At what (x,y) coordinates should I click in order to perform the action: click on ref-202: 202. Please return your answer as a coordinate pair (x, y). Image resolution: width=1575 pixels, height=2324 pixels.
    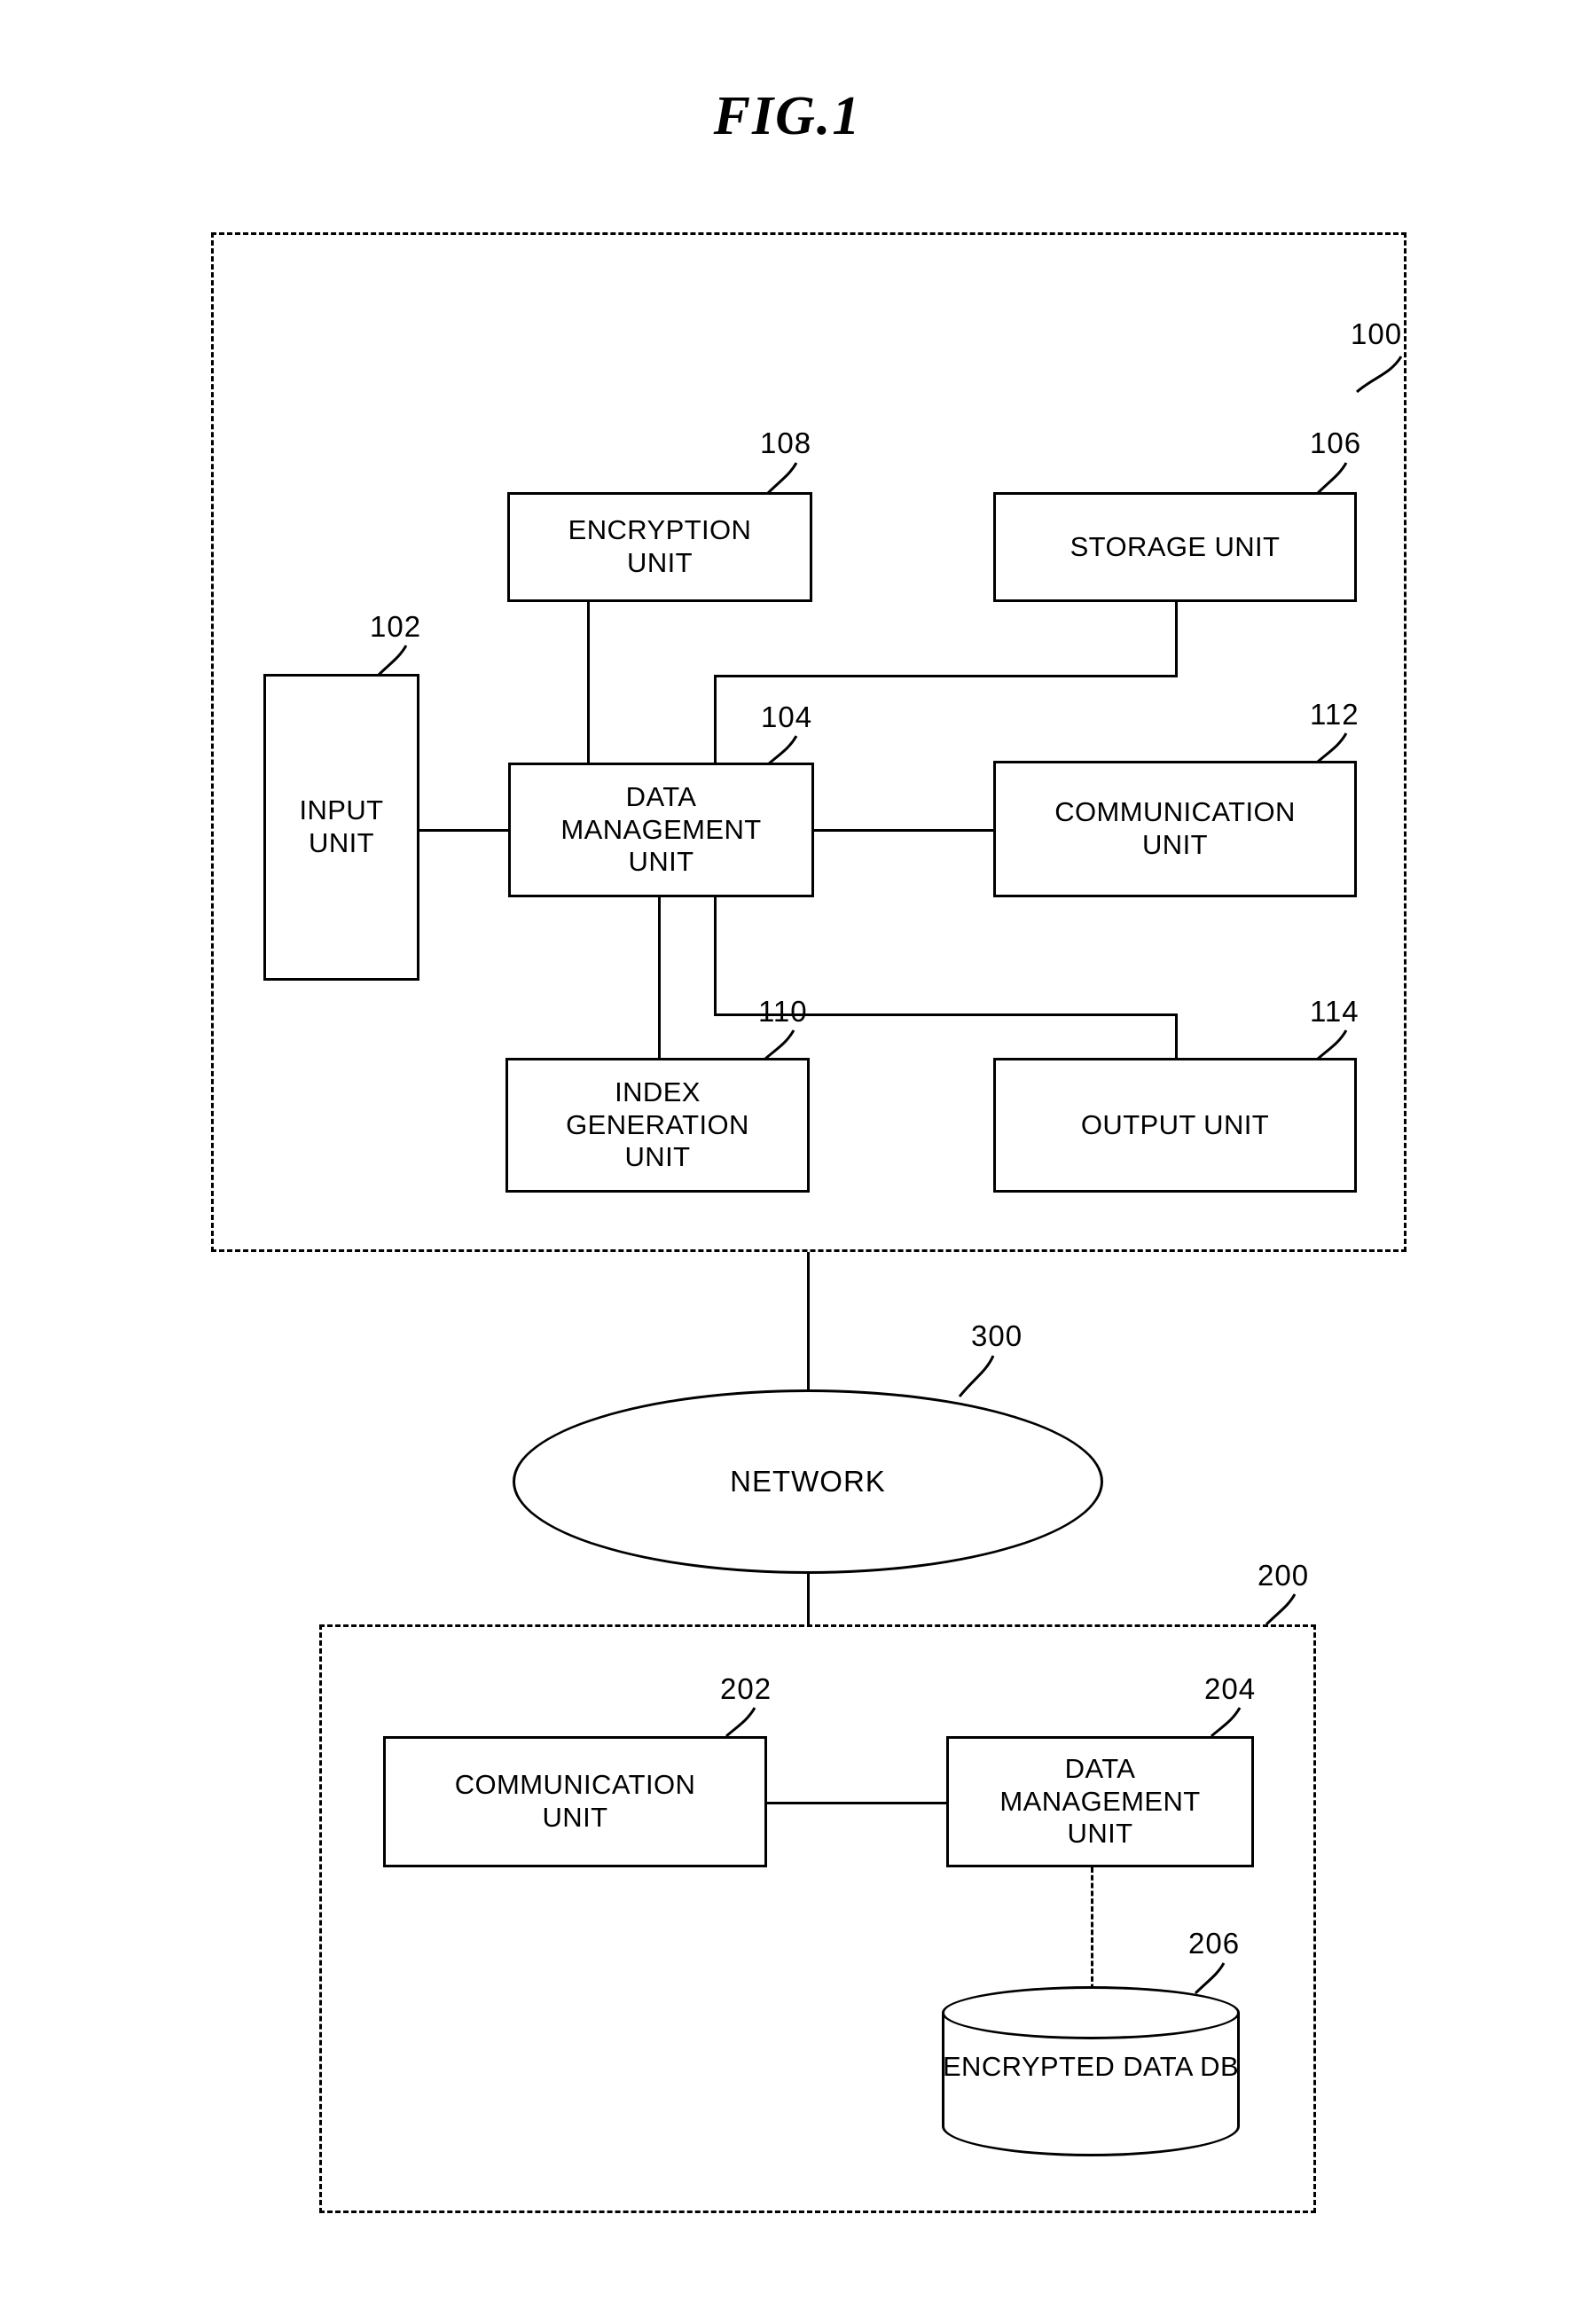
    Looking at the image, I should click on (746, 1688).